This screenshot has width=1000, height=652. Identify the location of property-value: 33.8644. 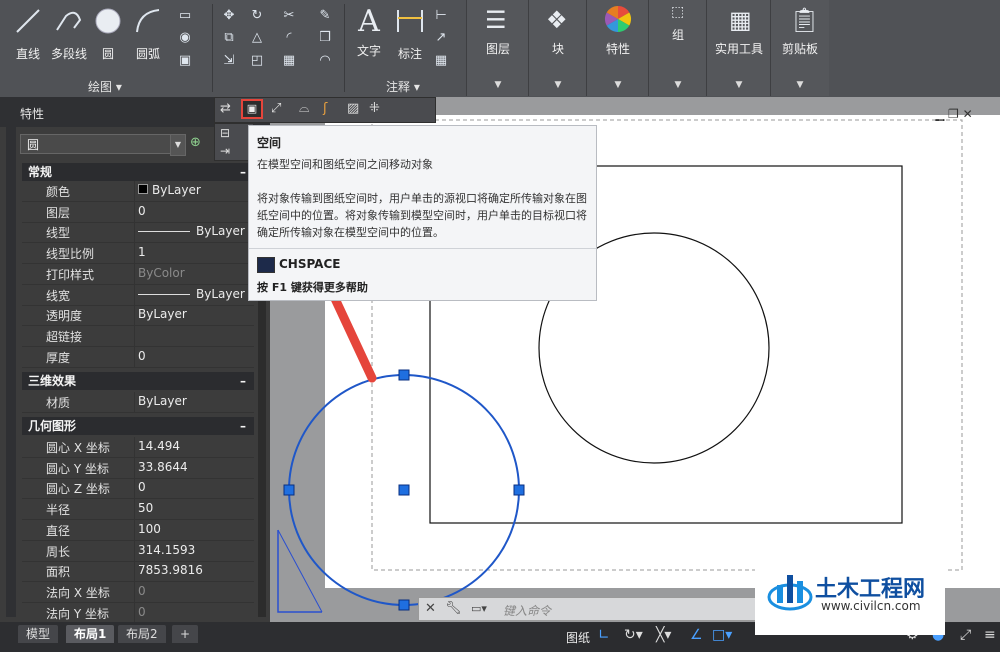
(163, 467).